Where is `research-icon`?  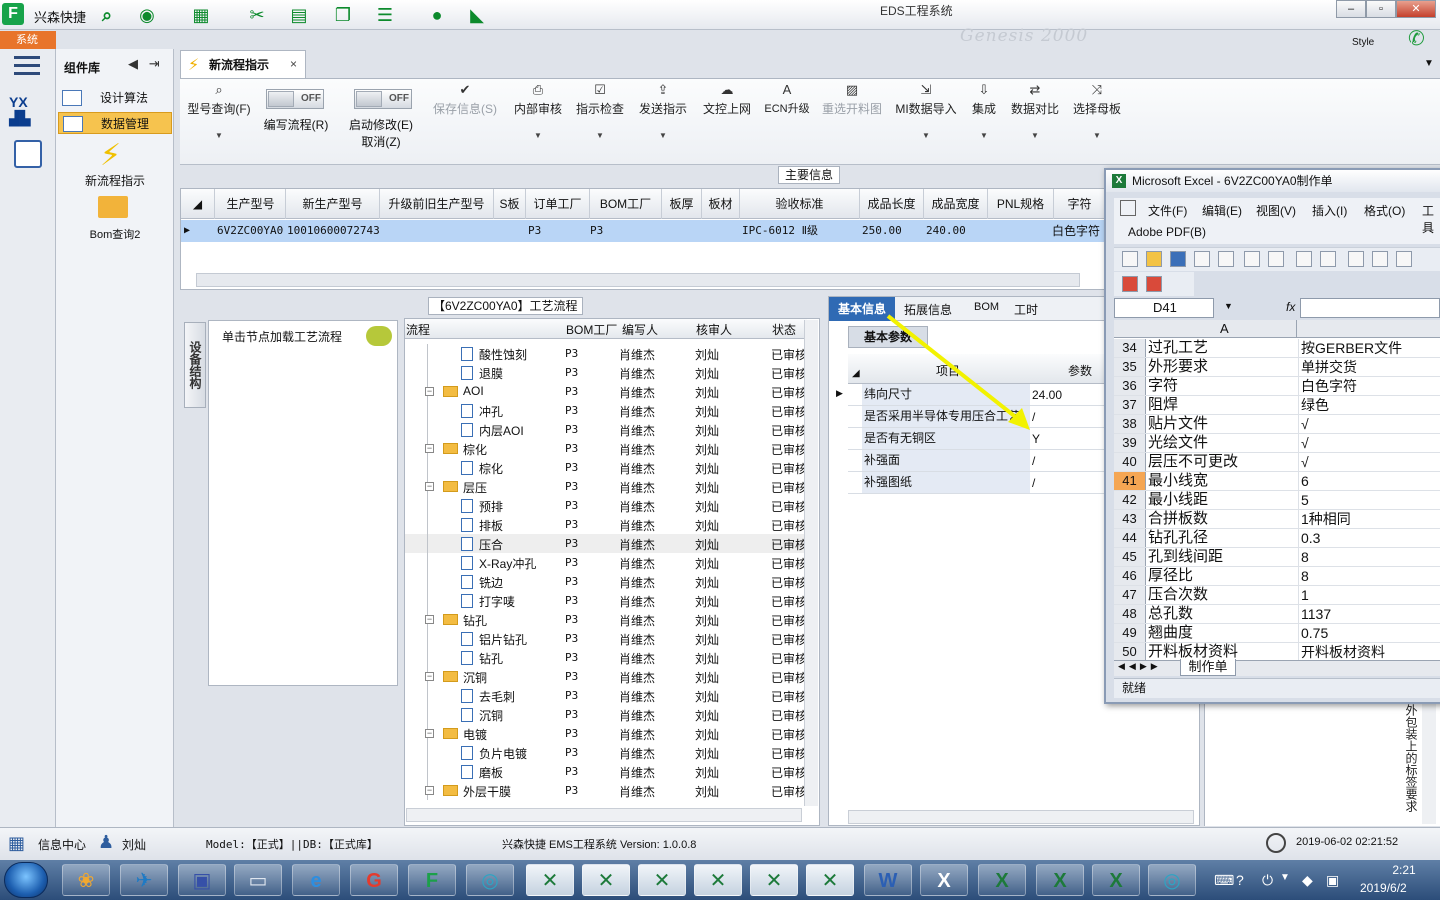 research-icon is located at coordinates (1328, 259).